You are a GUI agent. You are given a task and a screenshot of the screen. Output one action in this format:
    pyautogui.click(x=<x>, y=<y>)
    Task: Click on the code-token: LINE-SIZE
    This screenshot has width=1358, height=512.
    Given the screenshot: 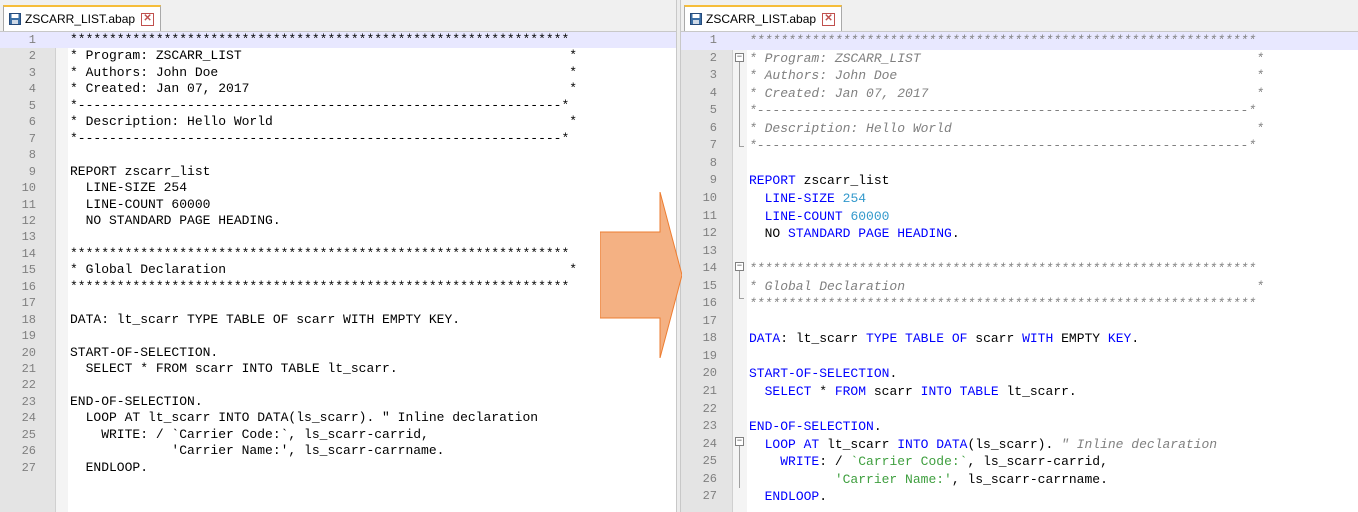 What is the action you would take?
    pyautogui.click(x=799, y=198)
    